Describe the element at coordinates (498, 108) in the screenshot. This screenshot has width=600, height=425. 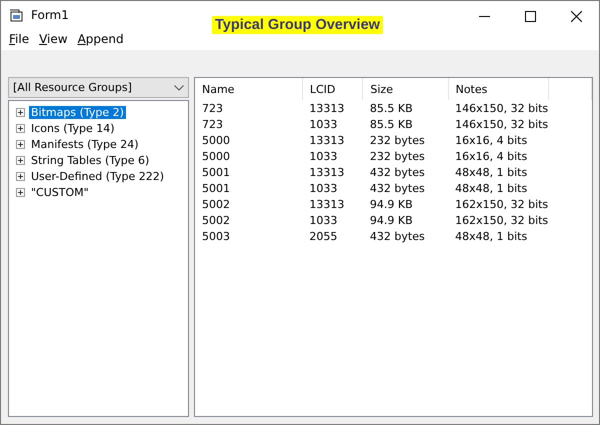
I see `table-cell: 146x150, 32 bits` at that location.